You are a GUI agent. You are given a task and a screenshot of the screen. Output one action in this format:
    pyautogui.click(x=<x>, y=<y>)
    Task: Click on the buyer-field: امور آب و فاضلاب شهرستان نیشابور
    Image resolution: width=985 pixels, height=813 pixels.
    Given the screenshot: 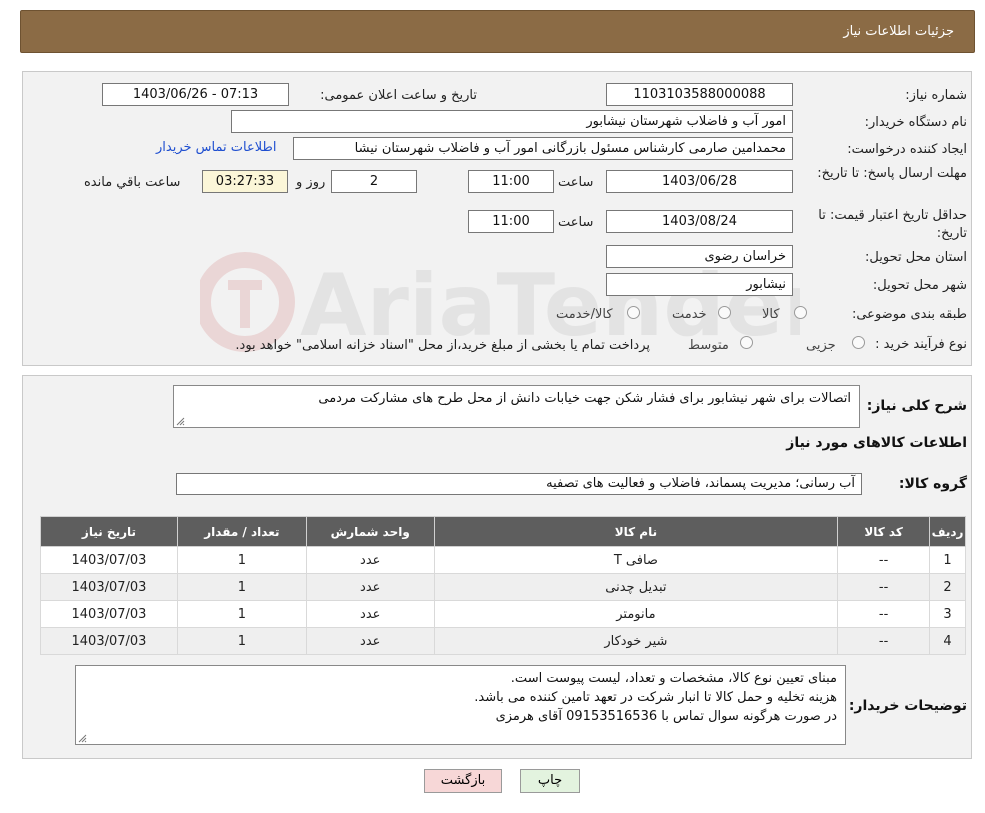 What is the action you would take?
    pyautogui.click(x=512, y=121)
    